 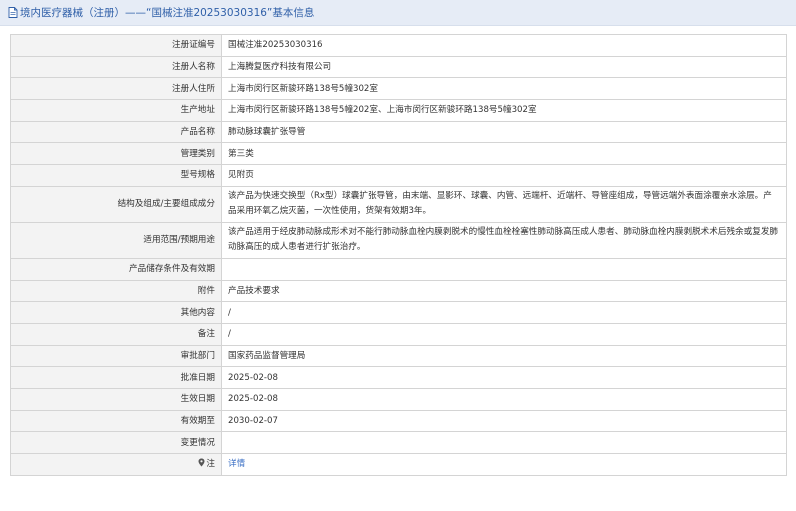 I want to click on row-value-attachment: 产品技术要求, so click(x=504, y=291).